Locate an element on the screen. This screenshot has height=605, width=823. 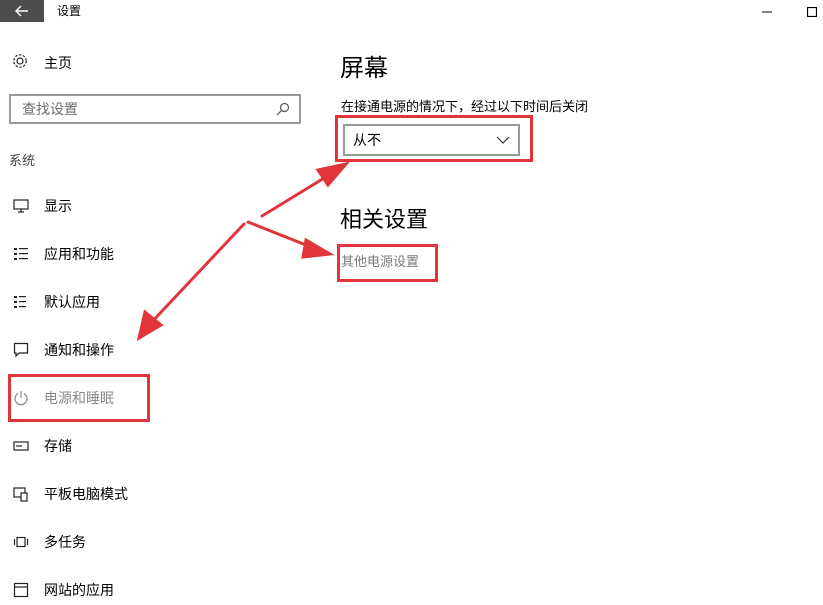
annotation-arrowhead-dropdown is located at coordinates (333, 174).